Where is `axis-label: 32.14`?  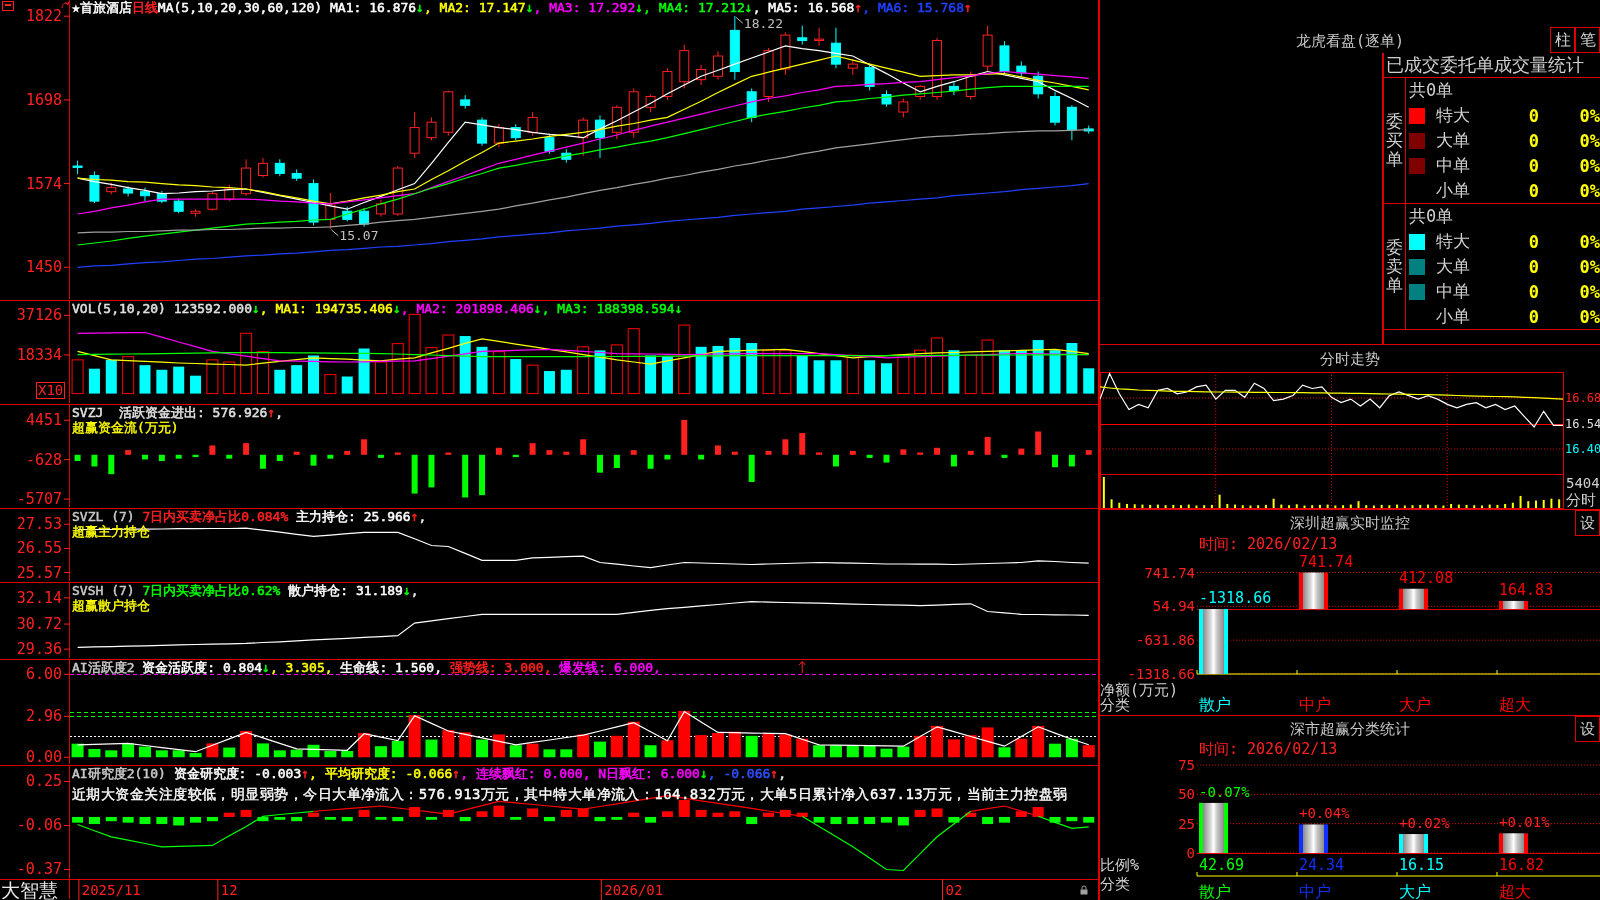 axis-label: 32.14 is located at coordinates (39, 597).